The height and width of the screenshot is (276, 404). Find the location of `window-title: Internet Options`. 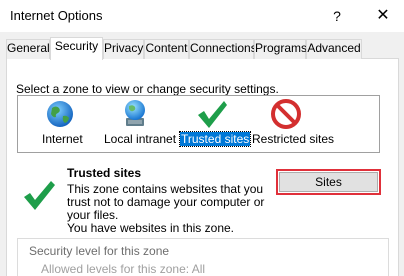

window-title: Internet Options is located at coordinates (56, 15).